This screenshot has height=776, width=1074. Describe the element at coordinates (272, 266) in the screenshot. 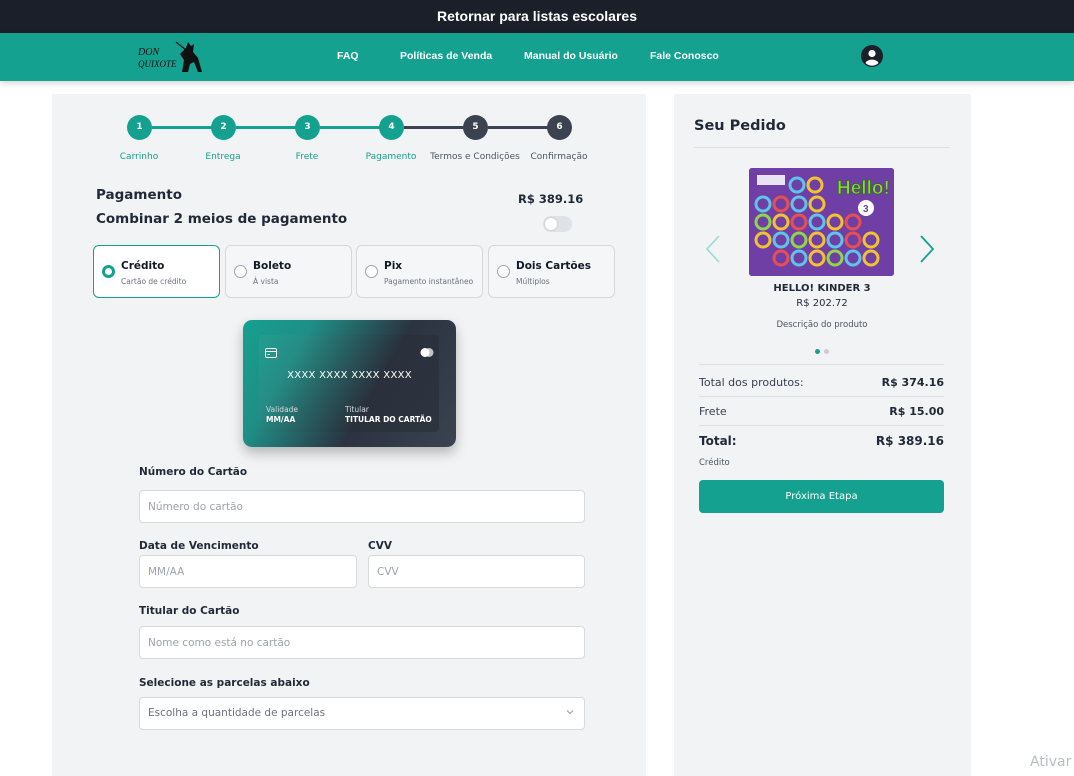

I see `method-title: Boleto` at that location.